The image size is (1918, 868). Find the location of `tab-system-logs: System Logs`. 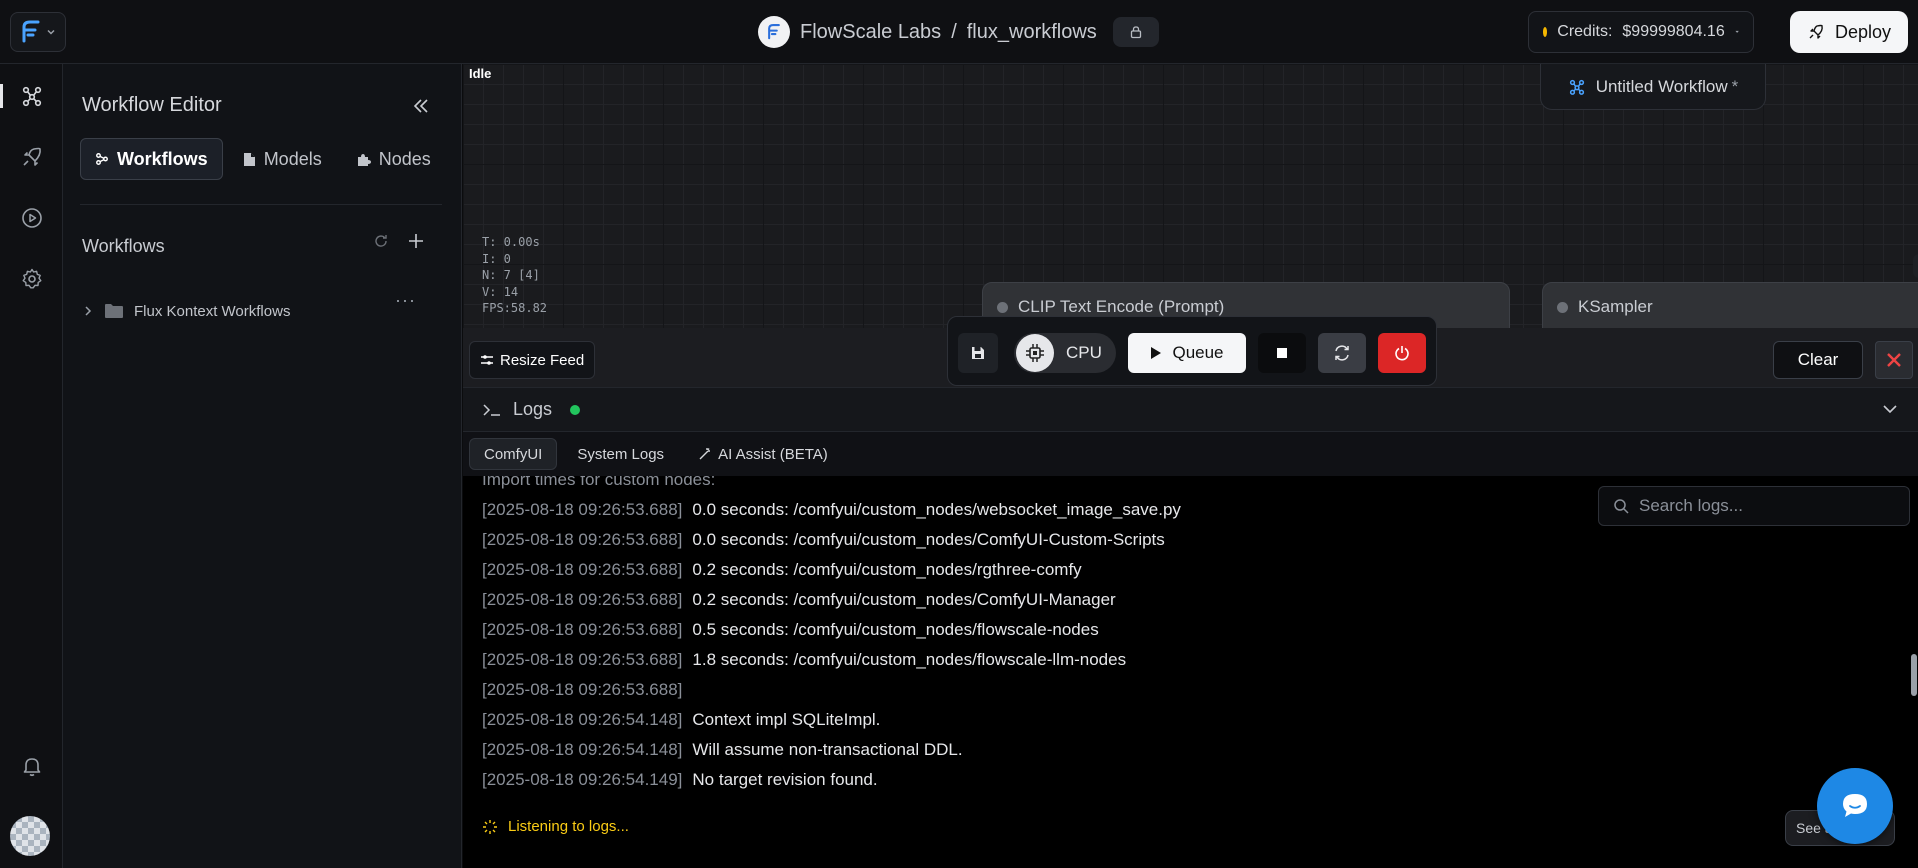

tab-system-logs: System Logs is located at coordinates (620, 454).